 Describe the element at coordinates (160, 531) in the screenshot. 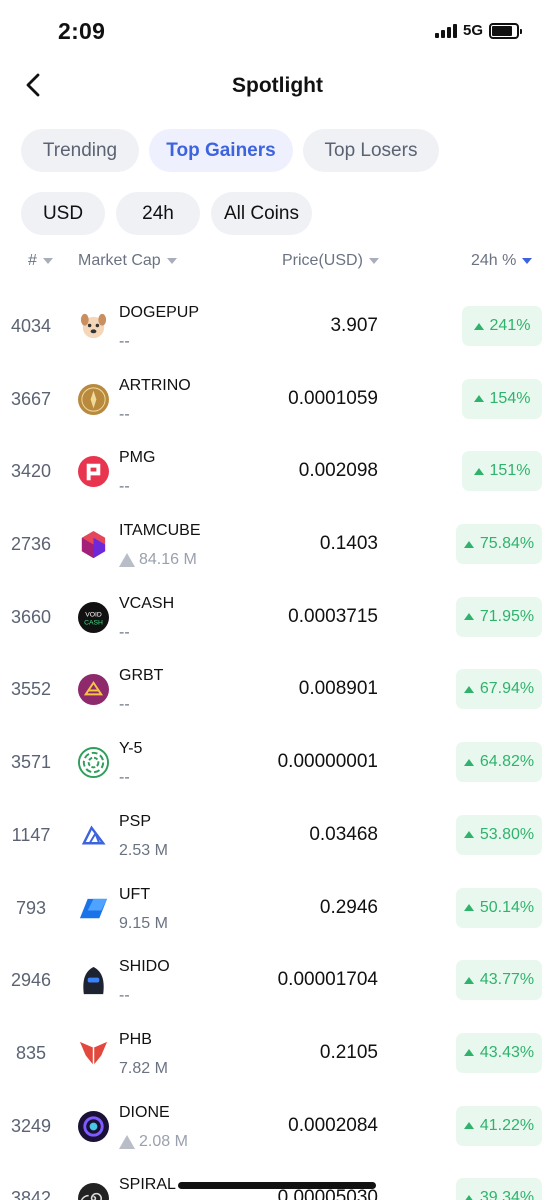

I see `coin-symbol: ITAMCUBE` at that location.